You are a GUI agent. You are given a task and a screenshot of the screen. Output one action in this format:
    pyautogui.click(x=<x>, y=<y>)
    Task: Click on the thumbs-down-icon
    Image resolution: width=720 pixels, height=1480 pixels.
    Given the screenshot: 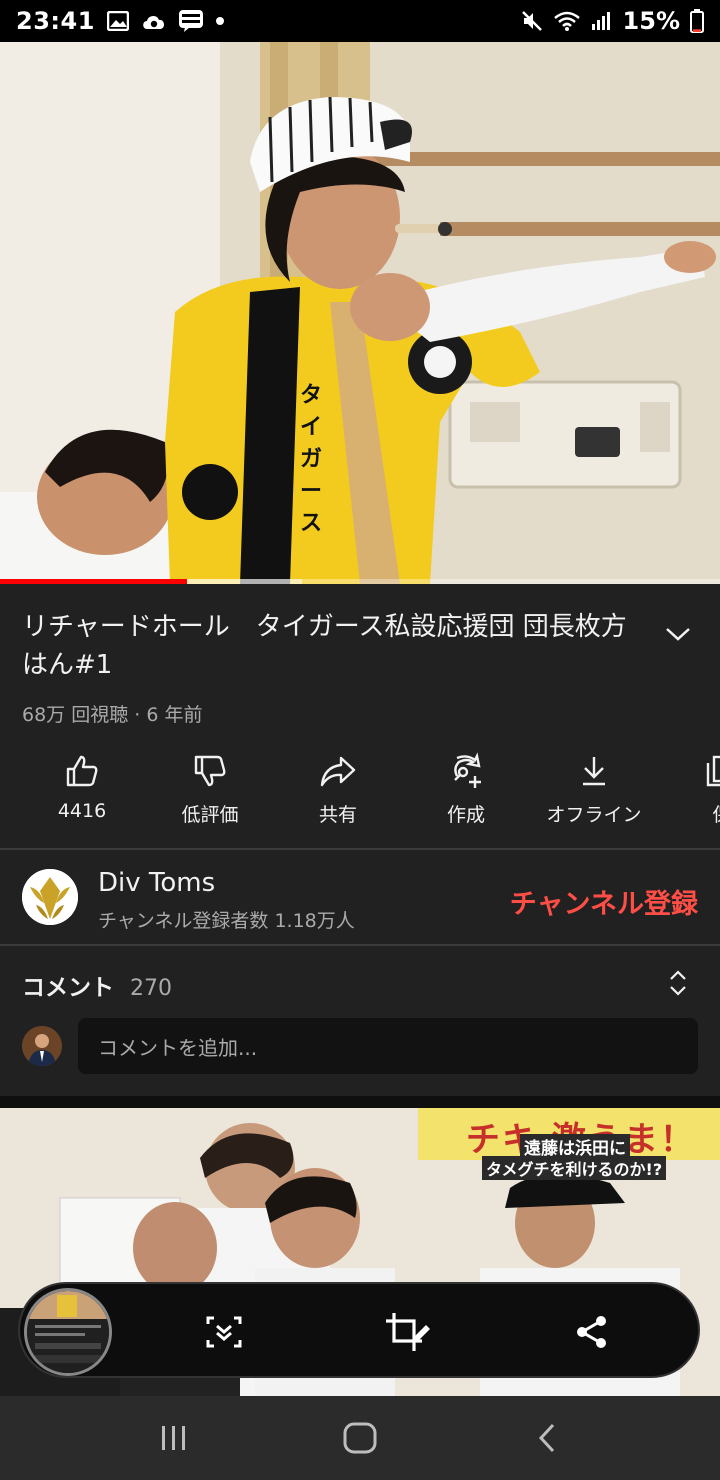 What is the action you would take?
    pyautogui.click(x=210, y=771)
    